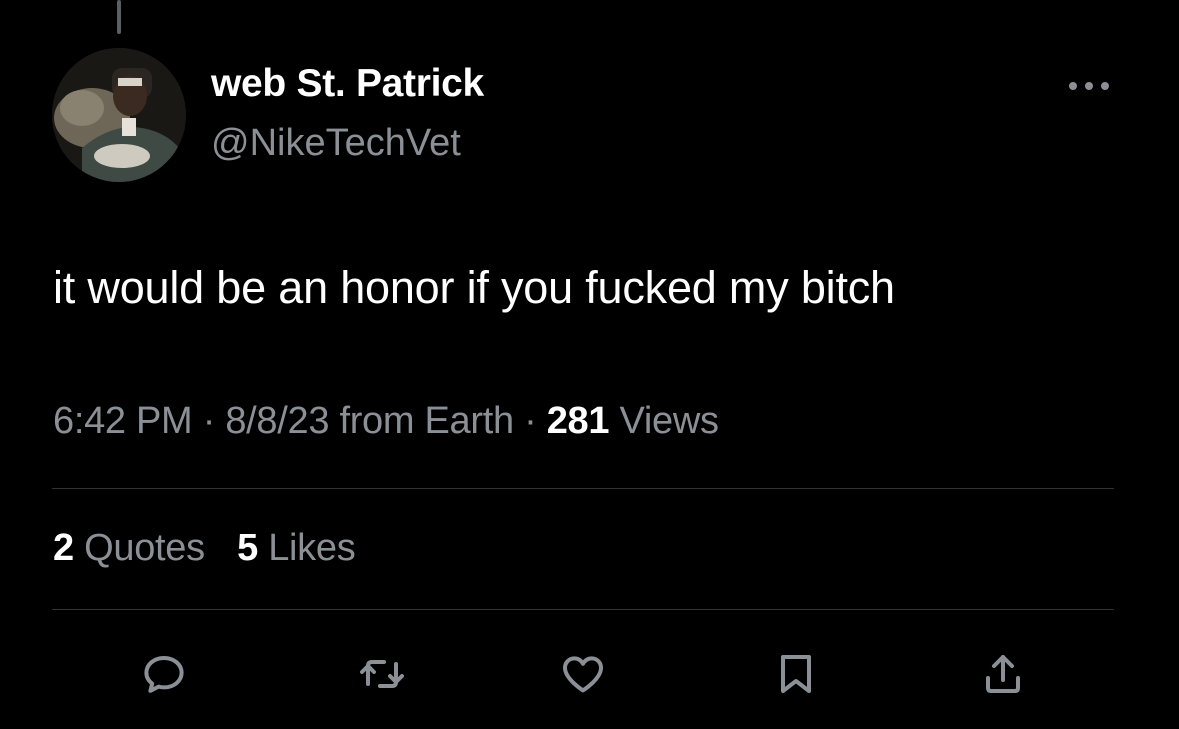 The width and height of the screenshot is (1179, 729). What do you see at coordinates (336, 143) in the screenshot?
I see `user-handle: @NikeTechVet` at bounding box center [336, 143].